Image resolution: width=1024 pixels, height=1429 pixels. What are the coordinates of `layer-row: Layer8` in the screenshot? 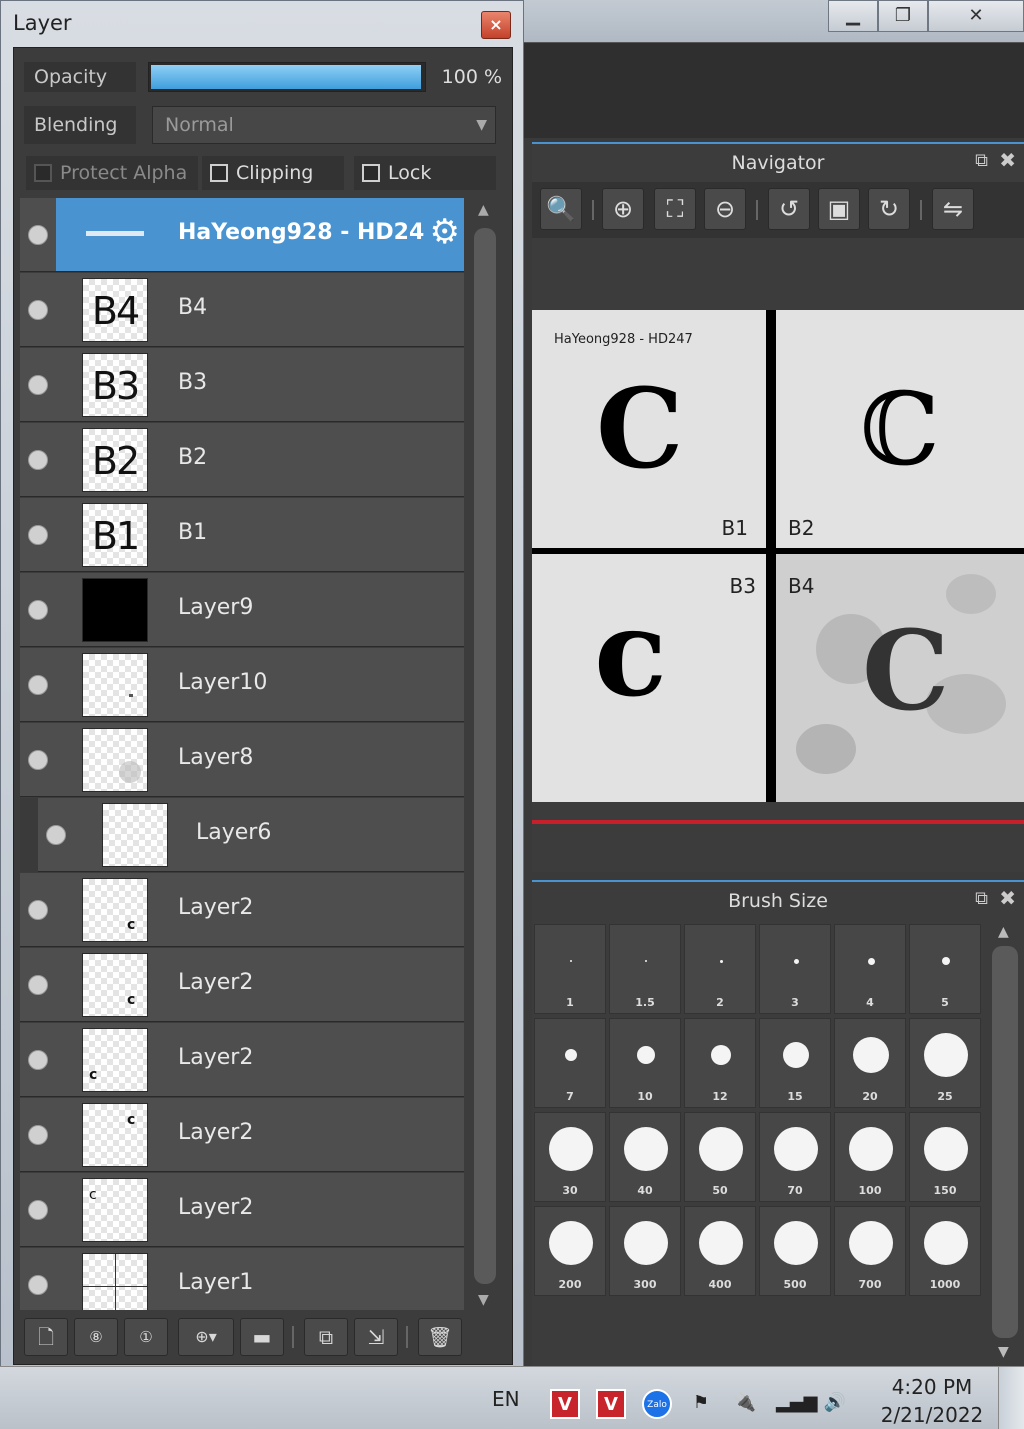 It's located at (242, 760).